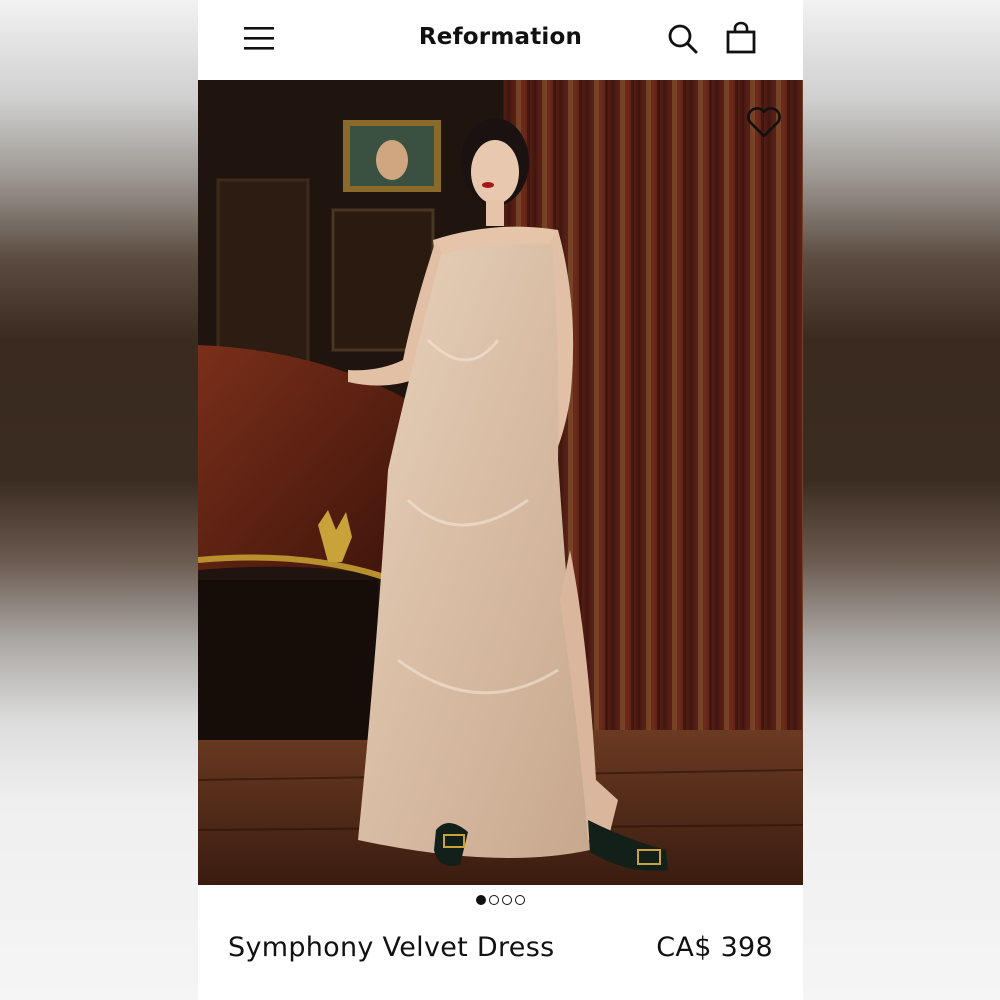  Describe the element at coordinates (741, 38) in the screenshot. I see `shopping-bag-icon` at that location.